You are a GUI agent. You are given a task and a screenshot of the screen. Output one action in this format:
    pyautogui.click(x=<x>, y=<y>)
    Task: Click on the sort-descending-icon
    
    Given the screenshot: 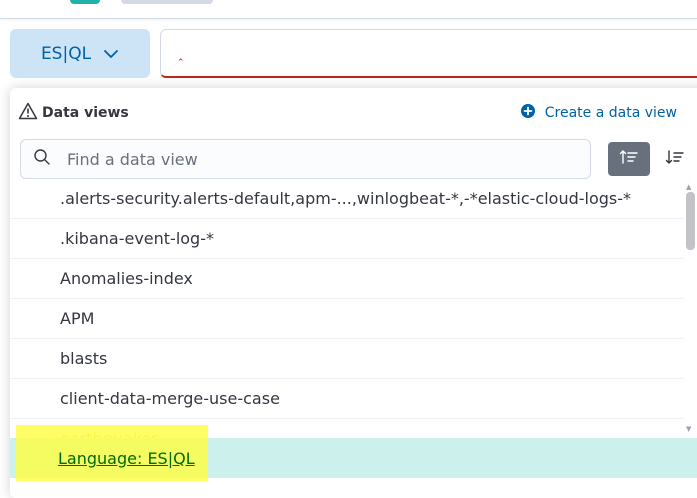 What is the action you would take?
    pyautogui.click(x=675, y=159)
    